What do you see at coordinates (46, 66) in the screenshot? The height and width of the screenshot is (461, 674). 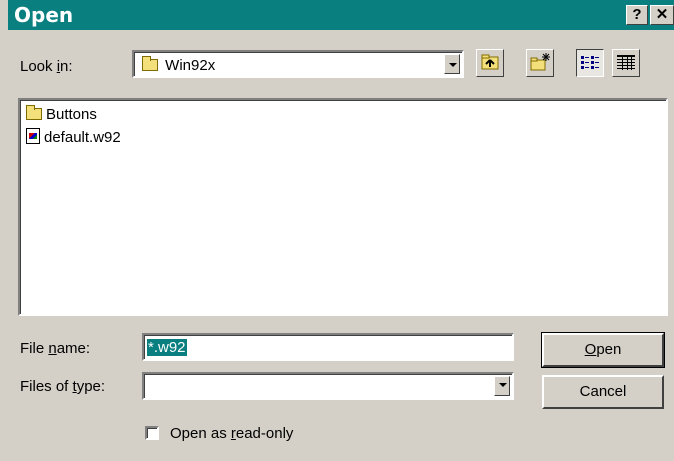 I see `look-in-label: Look in:` at bounding box center [46, 66].